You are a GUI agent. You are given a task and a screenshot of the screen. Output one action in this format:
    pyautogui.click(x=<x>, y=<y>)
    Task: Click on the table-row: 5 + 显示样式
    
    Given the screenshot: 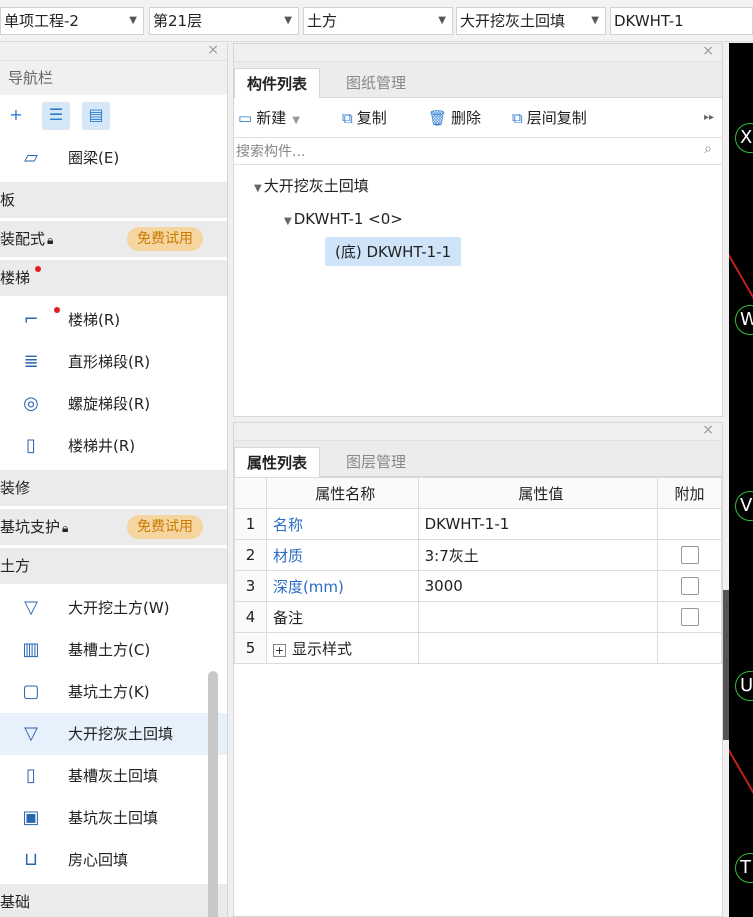 What is the action you would take?
    pyautogui.click(x=478, y=648)
    